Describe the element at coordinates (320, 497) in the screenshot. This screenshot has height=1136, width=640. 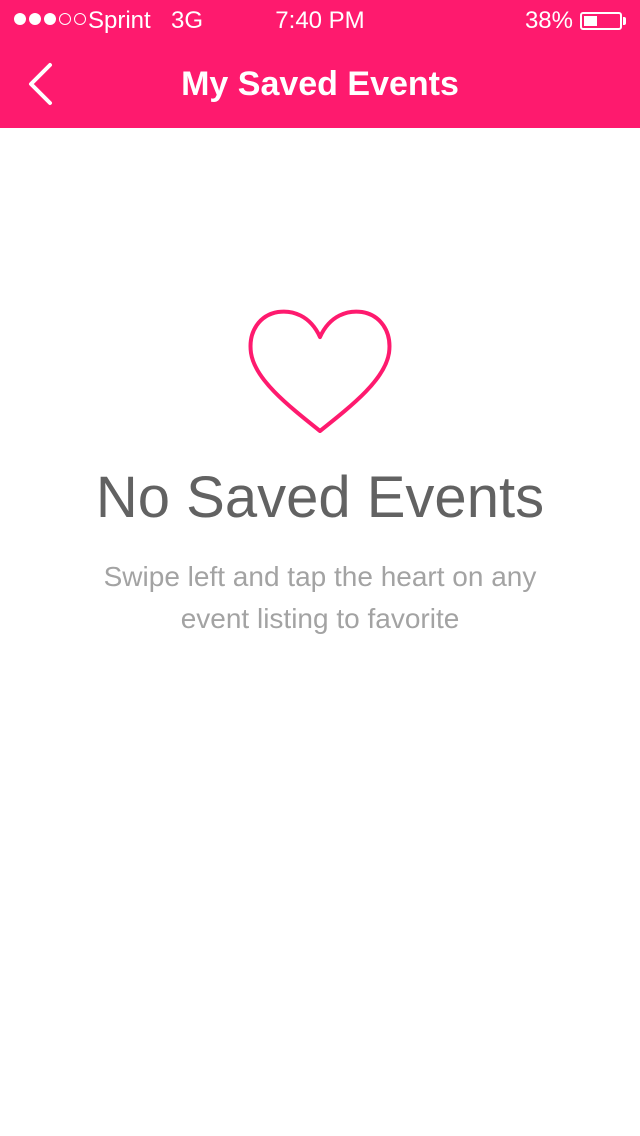
I see `empty-state-title: No Saved Events` at that location.